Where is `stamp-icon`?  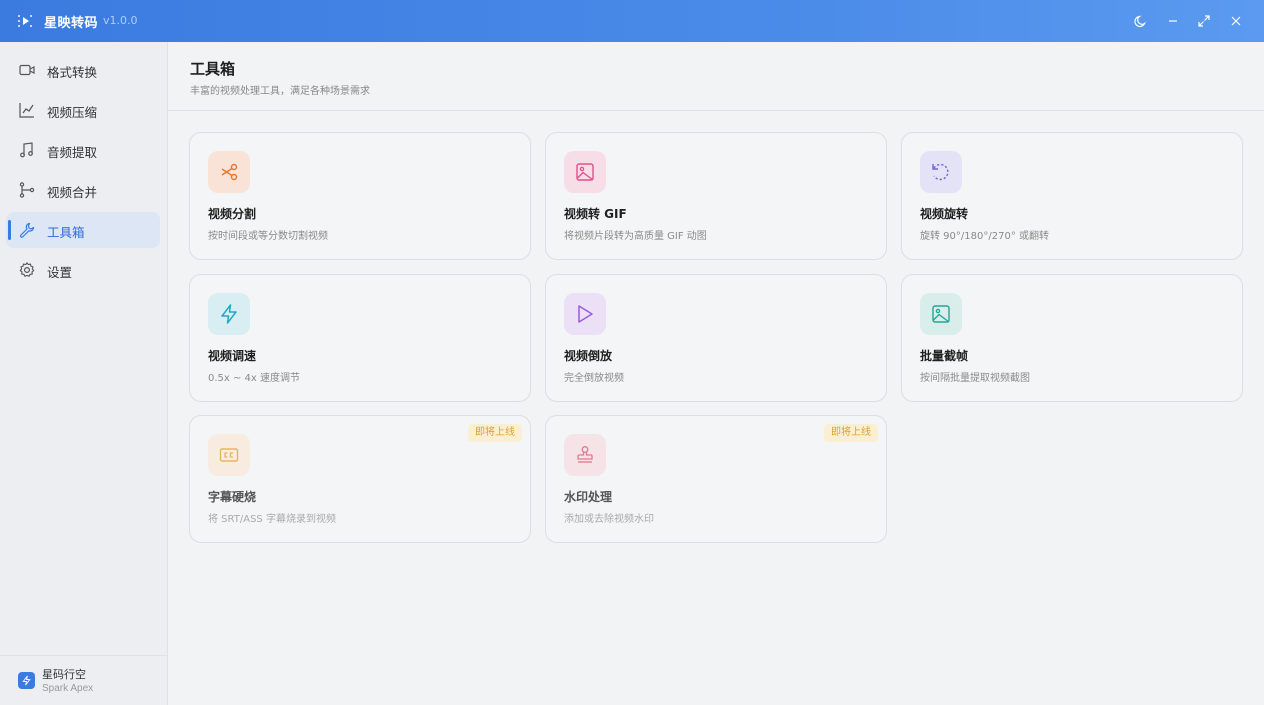
stamp-icon is located at coordinates (585, 455).